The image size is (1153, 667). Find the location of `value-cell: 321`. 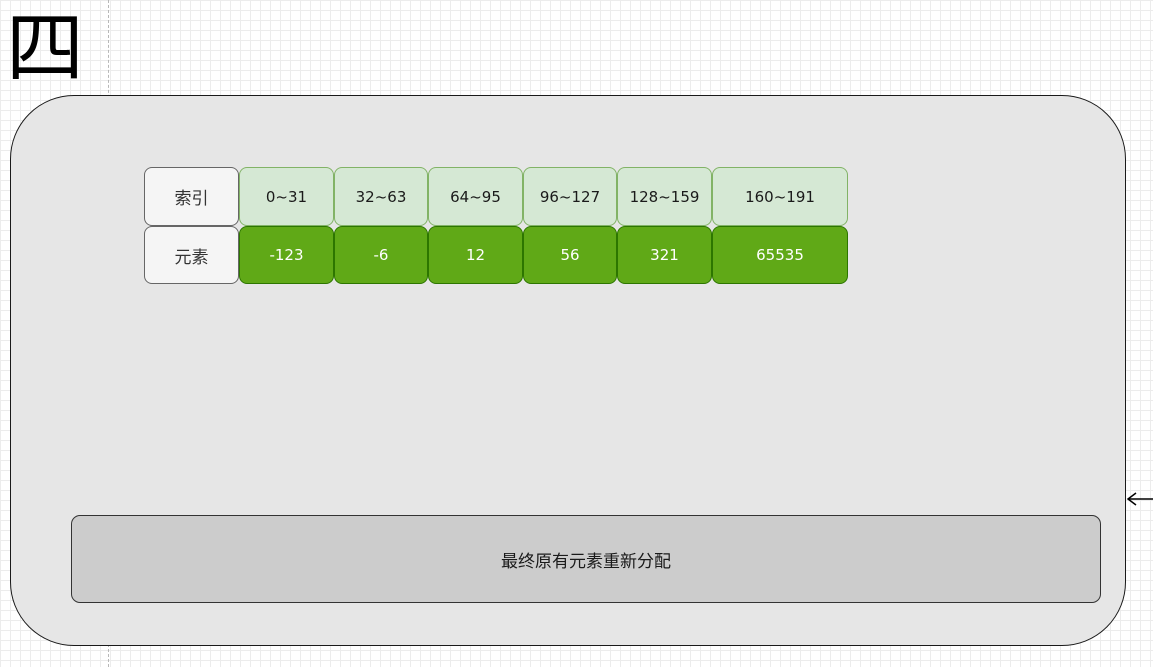

value-cell: 321 is located at coordinates (664, 255).